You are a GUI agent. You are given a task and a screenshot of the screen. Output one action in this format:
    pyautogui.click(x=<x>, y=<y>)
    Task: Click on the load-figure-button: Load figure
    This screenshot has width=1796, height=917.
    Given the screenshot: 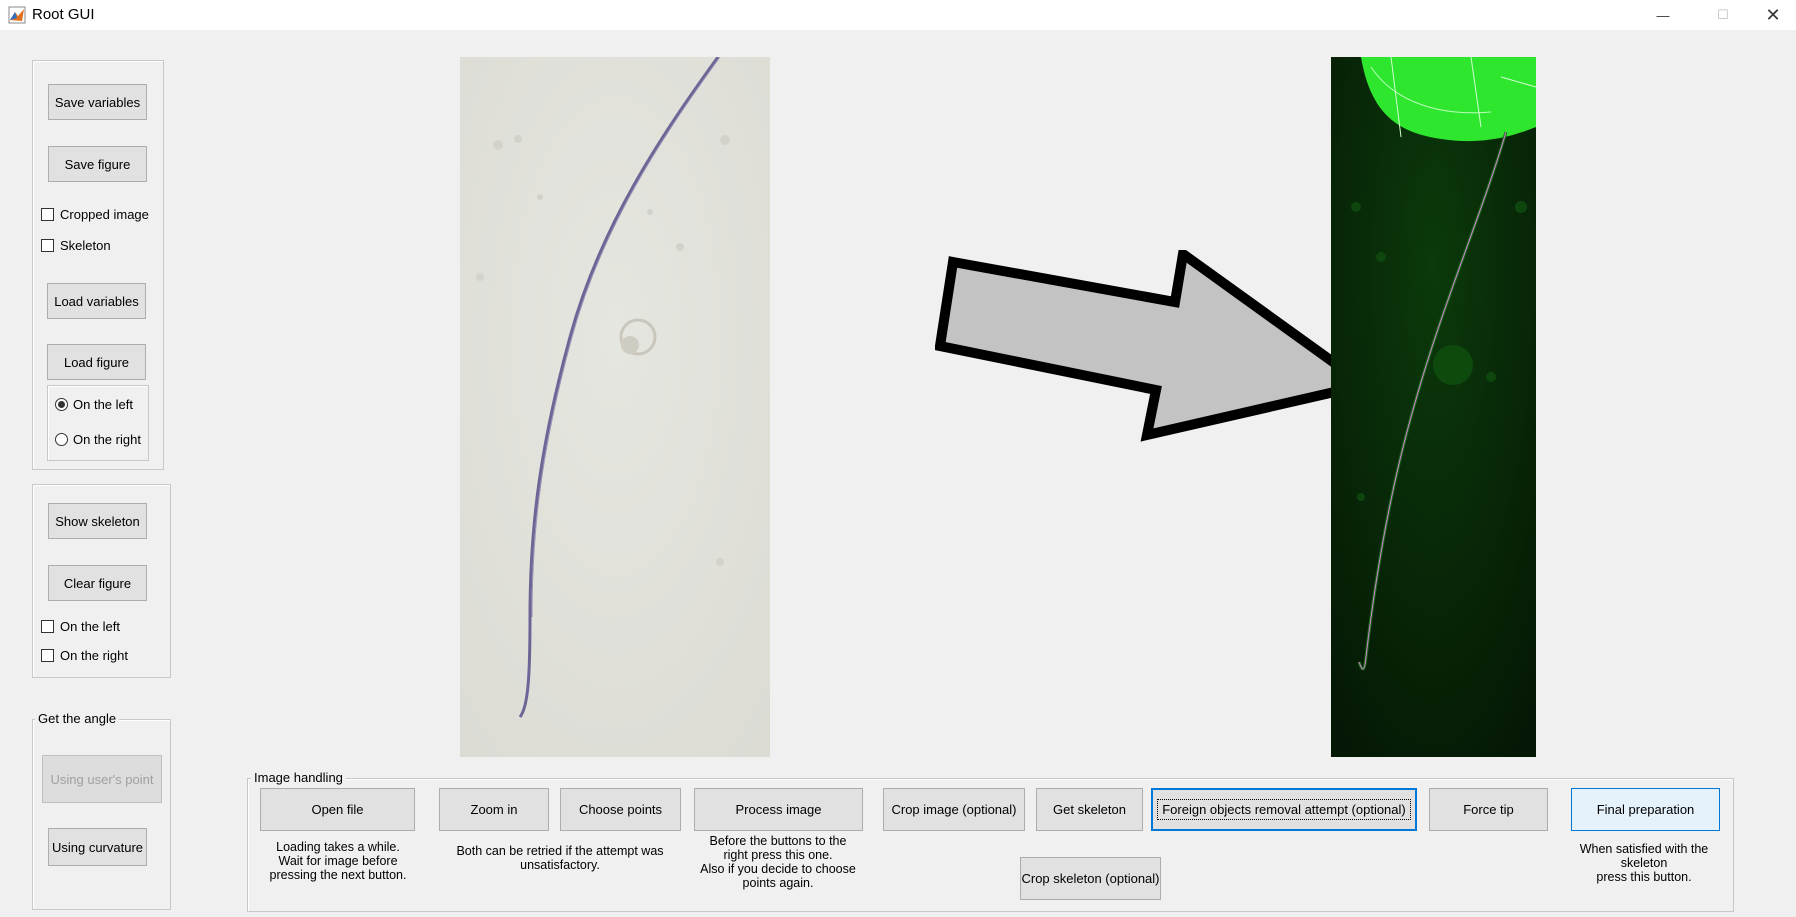 What is the action you would take?
    pyautogui.click(x=96, y=362)
    